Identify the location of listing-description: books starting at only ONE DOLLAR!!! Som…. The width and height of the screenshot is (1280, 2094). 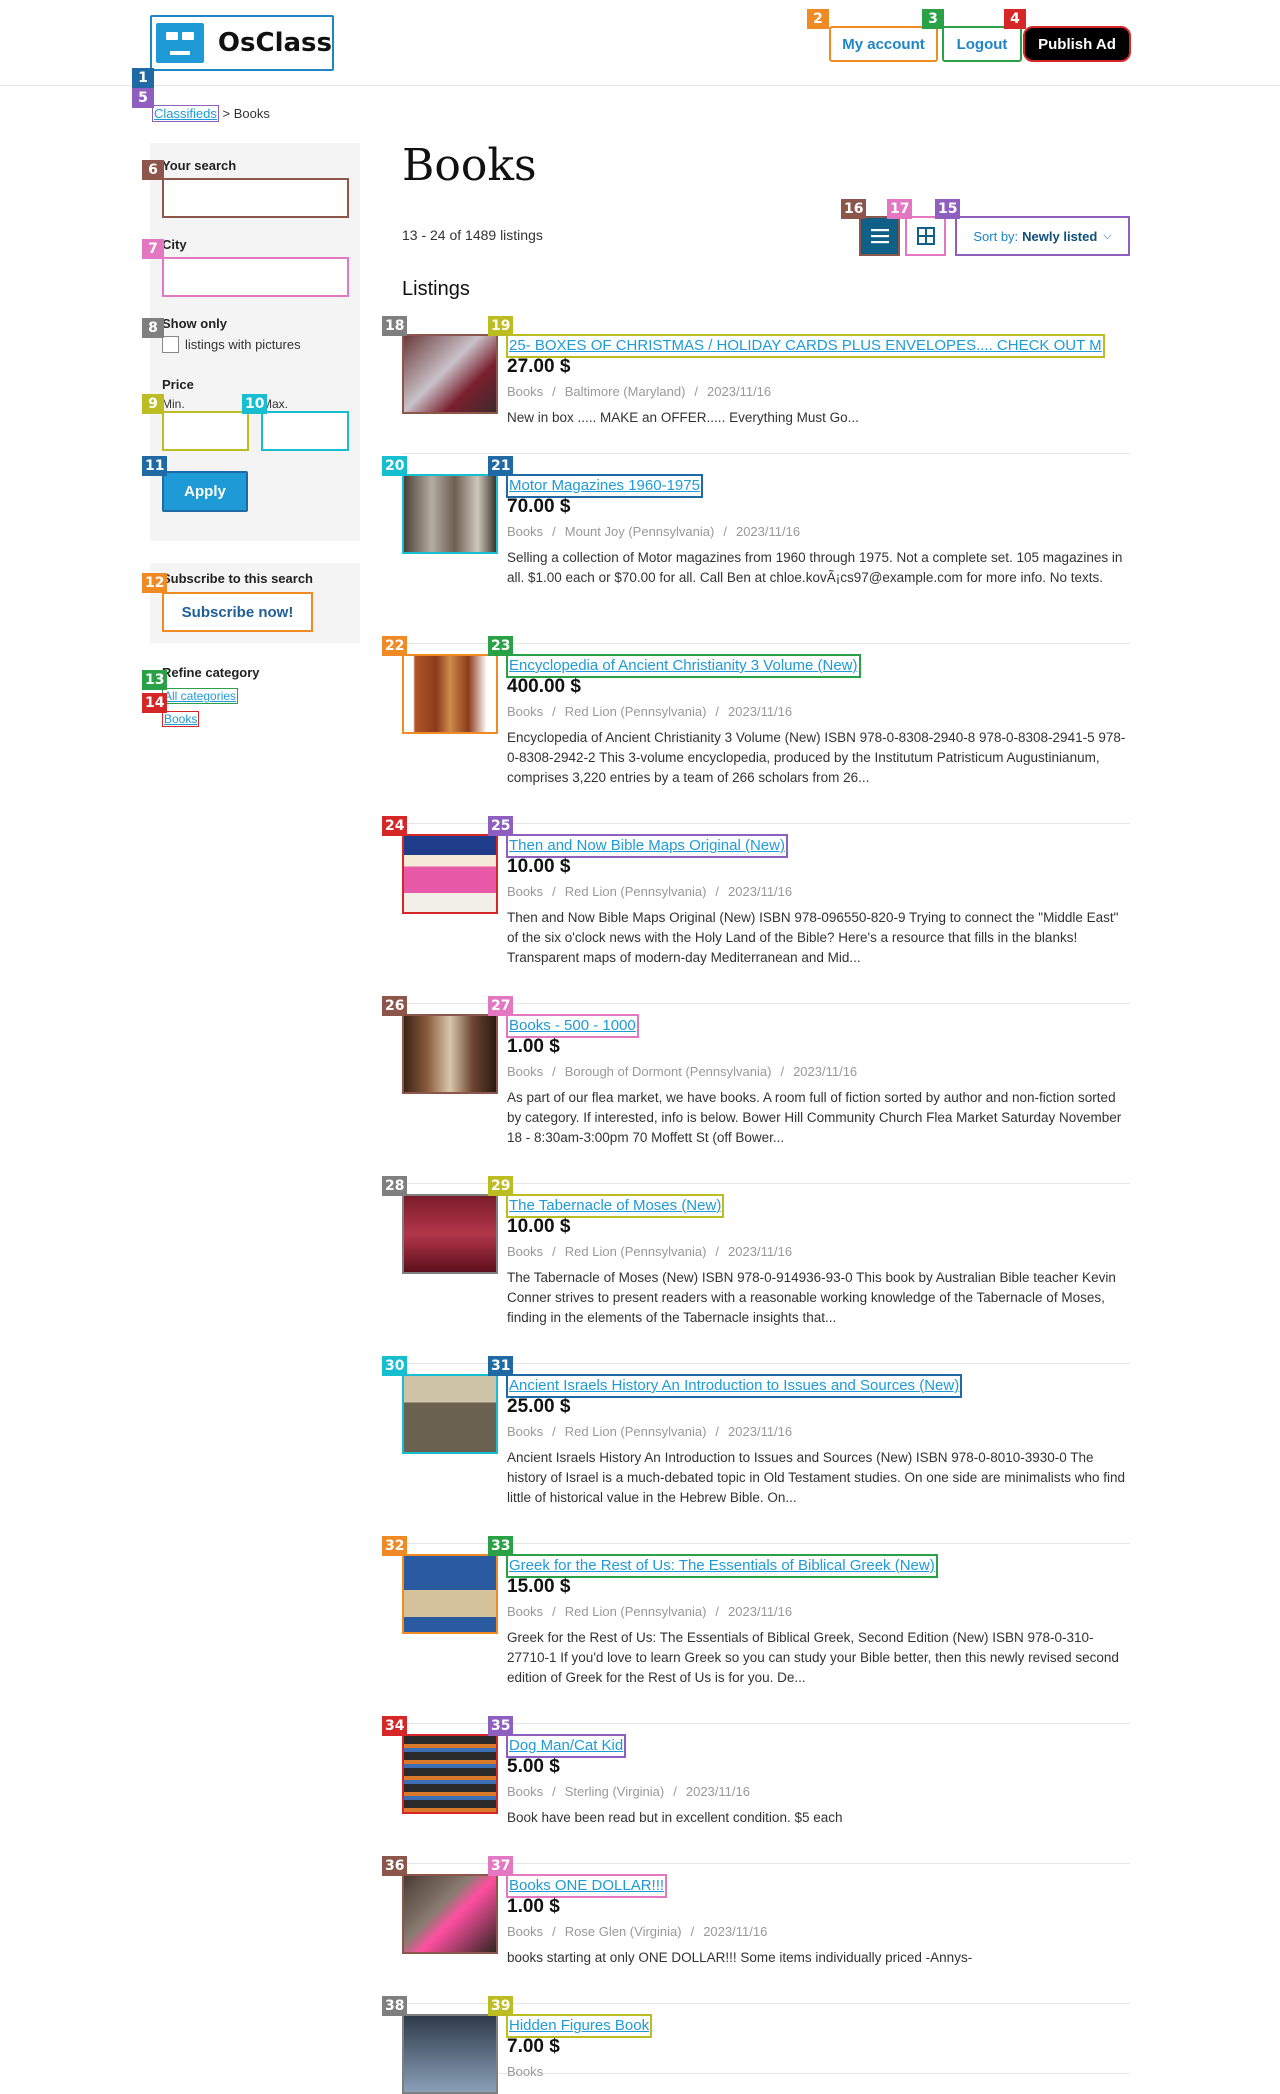
(740, 1957).